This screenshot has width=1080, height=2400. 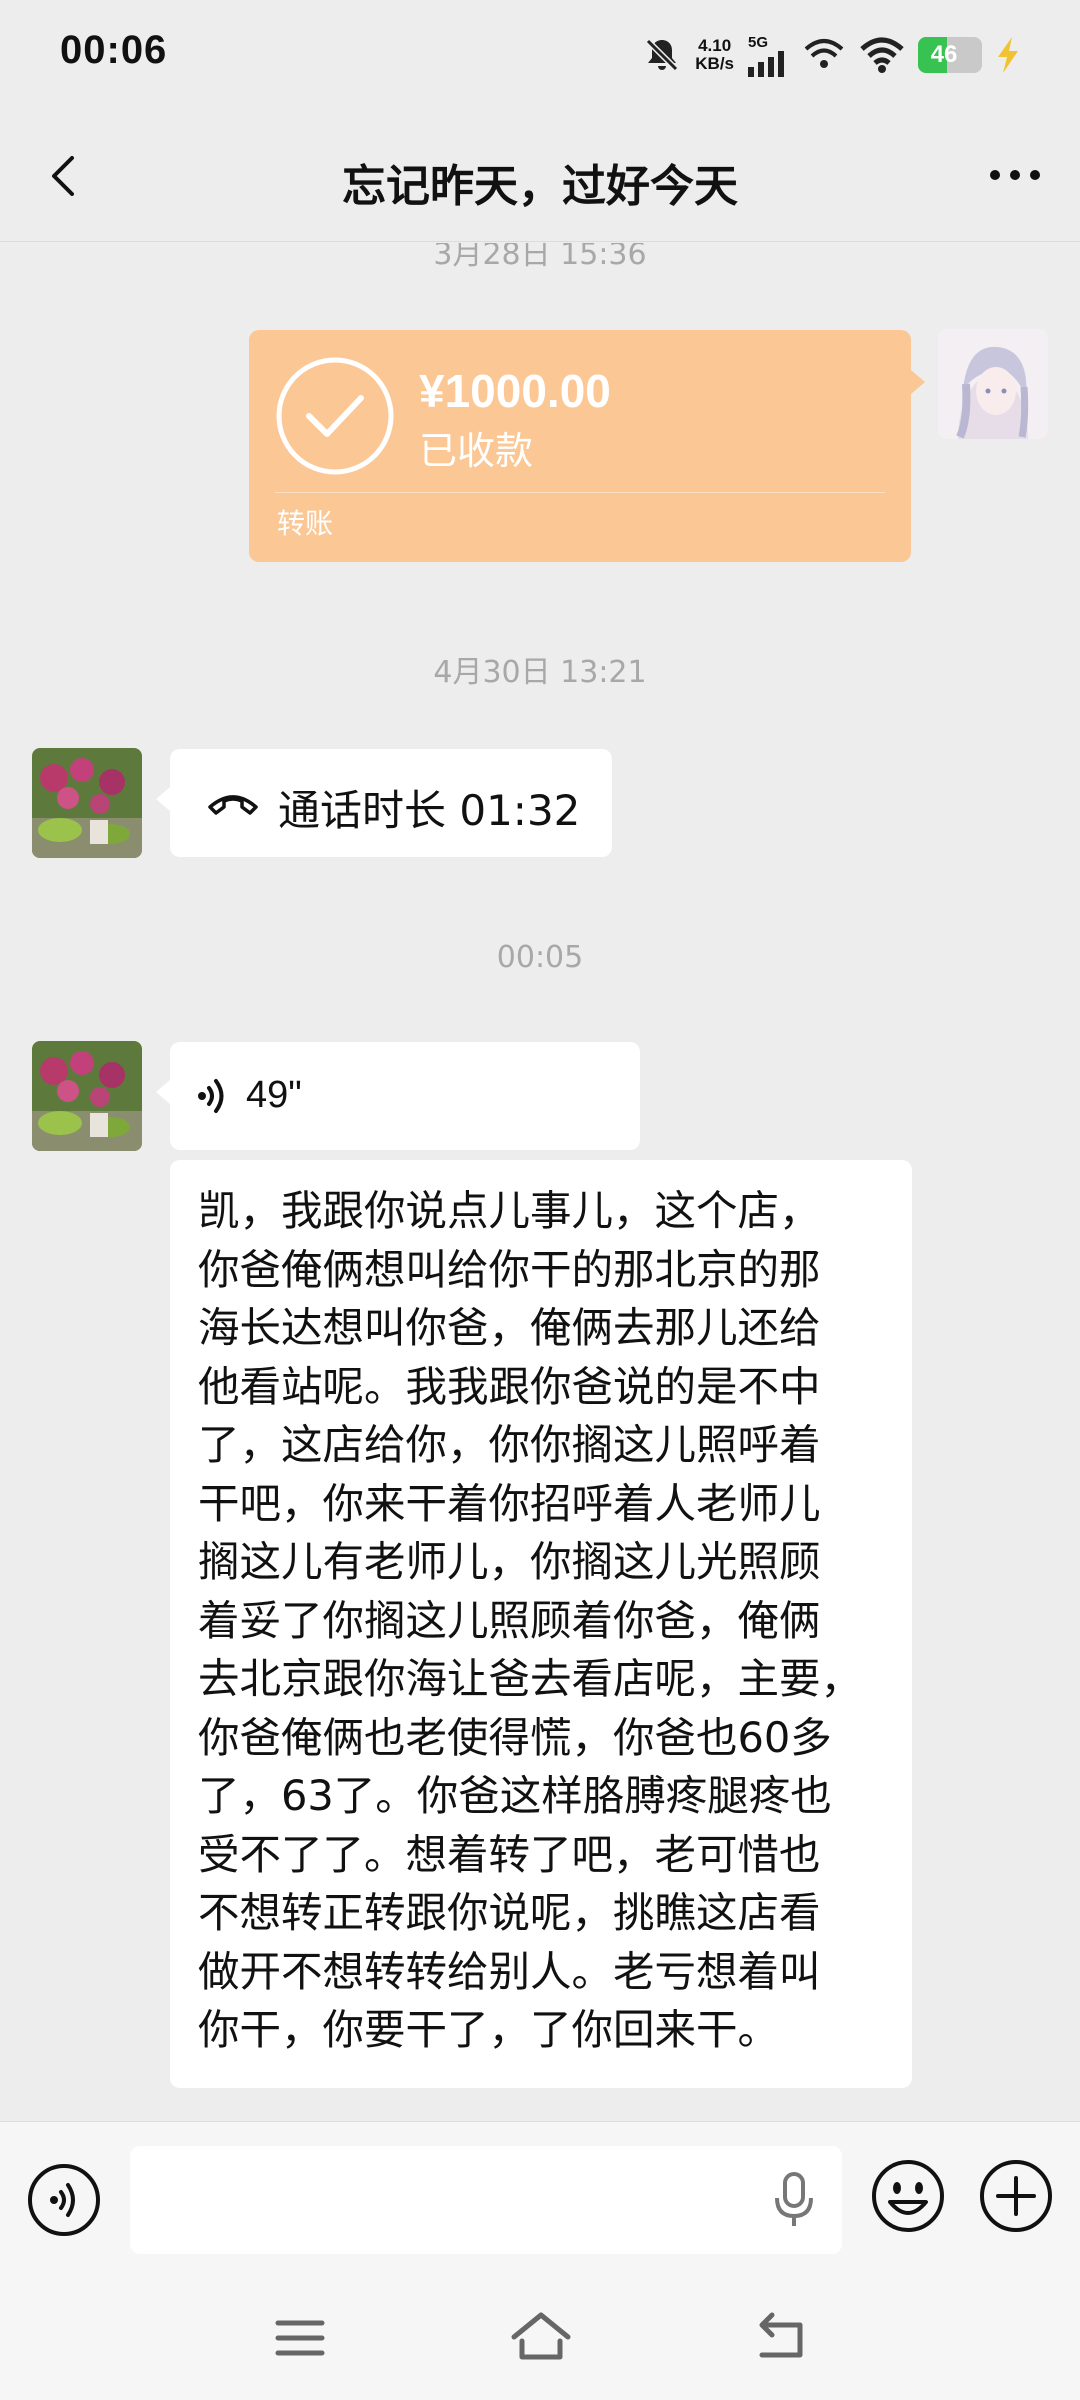 What do you see at coordinates (540, 957) in the screenshot?
I see `timestamp: 00:05` at bounding box center [540, 957].